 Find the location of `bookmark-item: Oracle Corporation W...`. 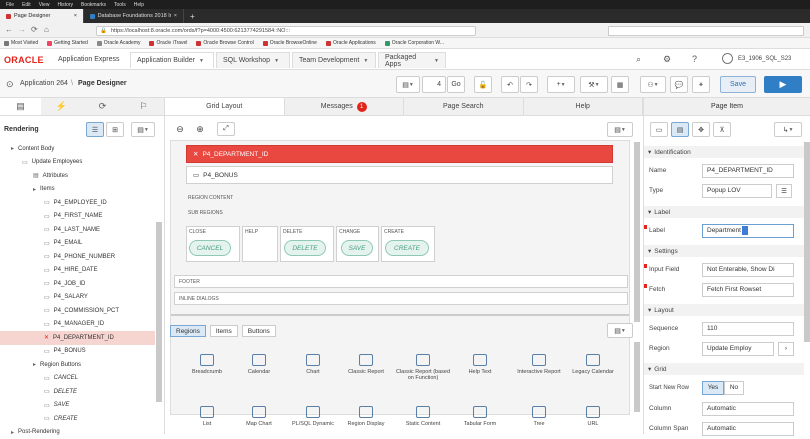

bookmark-item: Oracle Corporation W... is located at coordinates (414, 43).